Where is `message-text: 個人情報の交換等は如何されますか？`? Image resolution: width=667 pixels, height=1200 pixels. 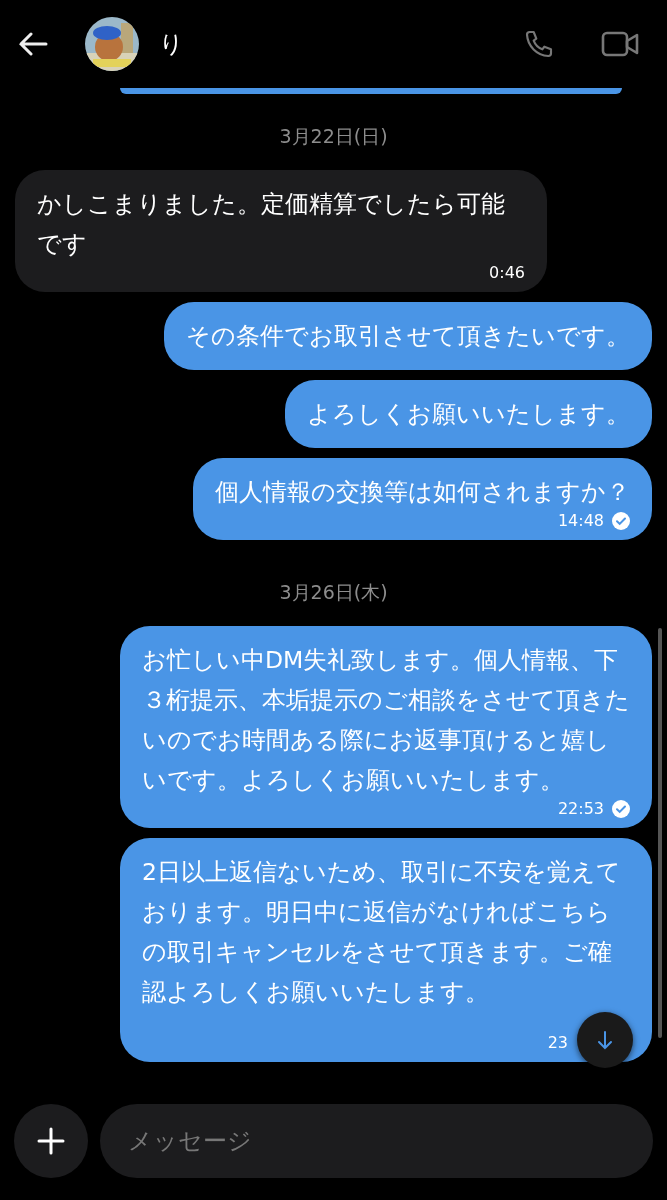 message-text: 個人情報の交換等は如何されますか？ is located at coordinates (422, 492).